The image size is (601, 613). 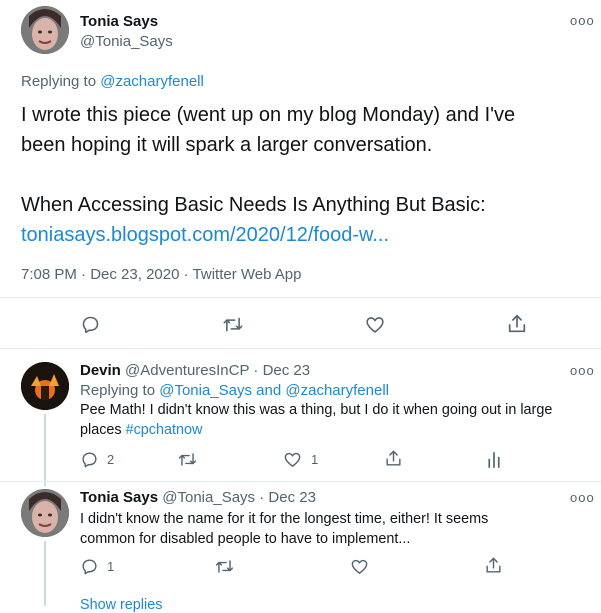 What do you see at coordinates (205, 390) in the screenshot?
I see `replying-to-link: @Tonia_Says` at bounding box center [205, 390].